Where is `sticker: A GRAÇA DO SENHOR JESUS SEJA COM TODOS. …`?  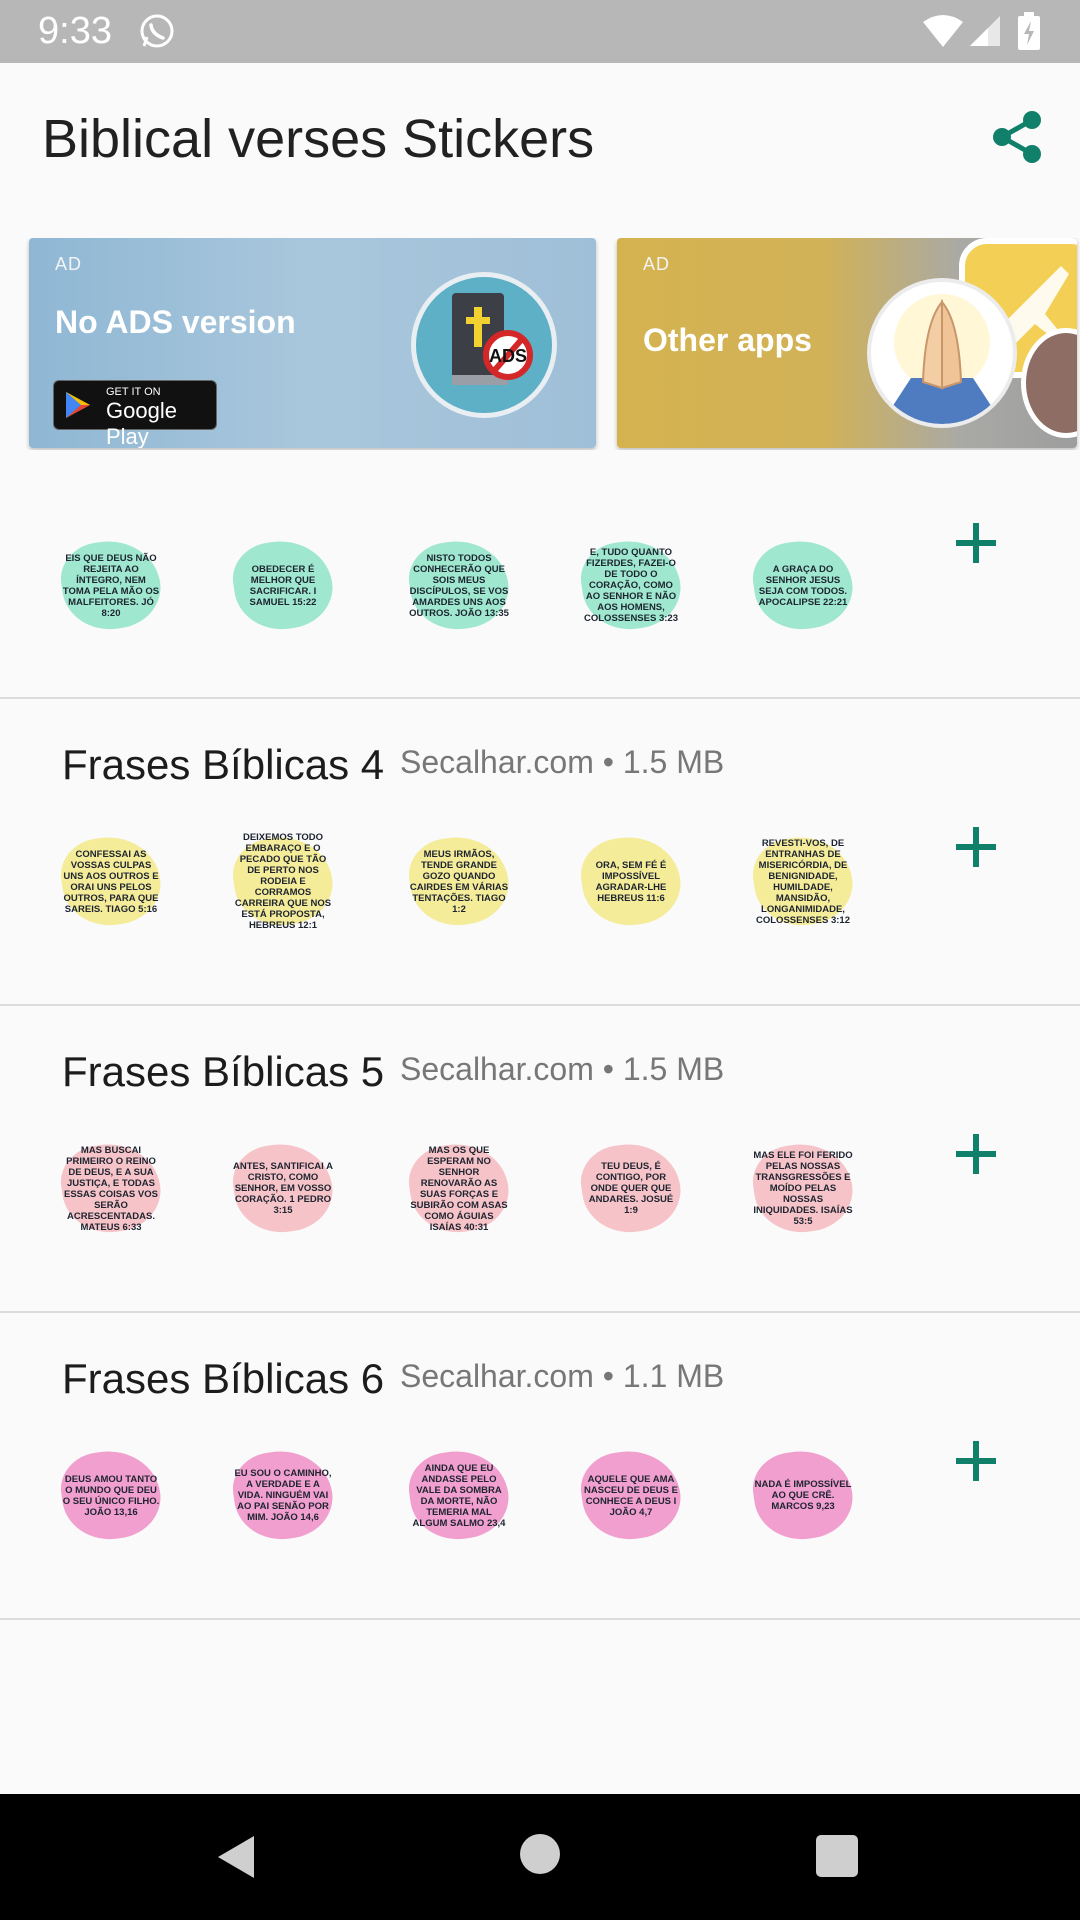
sticker: A GRAÇA DO SENHOR JESUS SEJA COM TODOS. … is located at coordinates (803, 585).